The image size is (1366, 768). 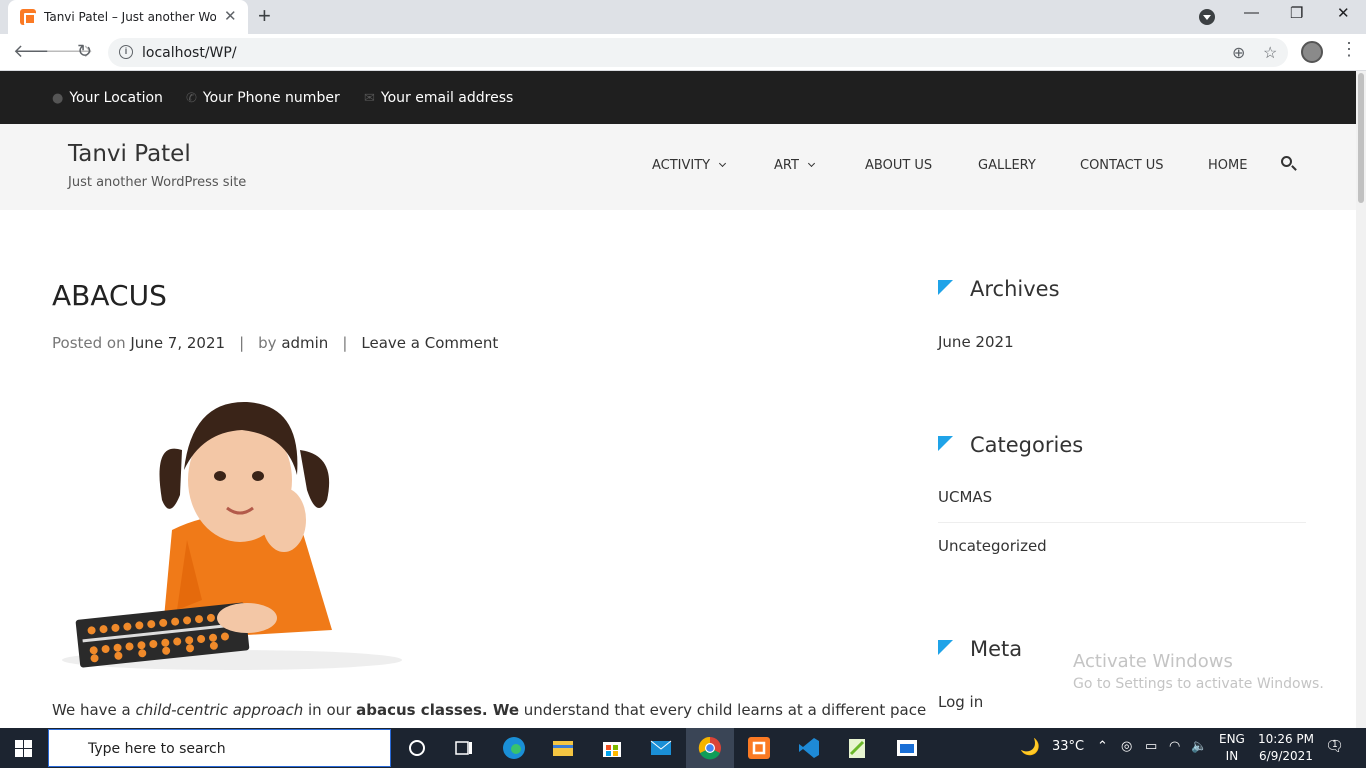 I want to click on minimize-button: —, so click(x=1251, y=12).